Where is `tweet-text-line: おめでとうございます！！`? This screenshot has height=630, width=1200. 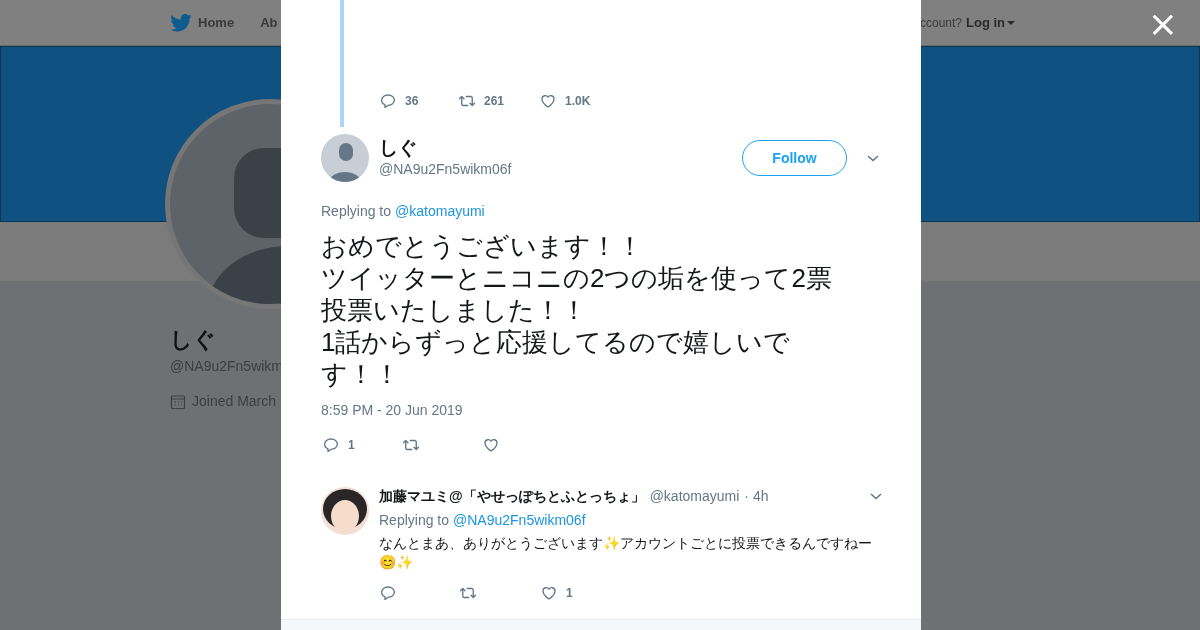 tweet-text-line: おめでとうございます！！ is located at coordinates (482, 246).